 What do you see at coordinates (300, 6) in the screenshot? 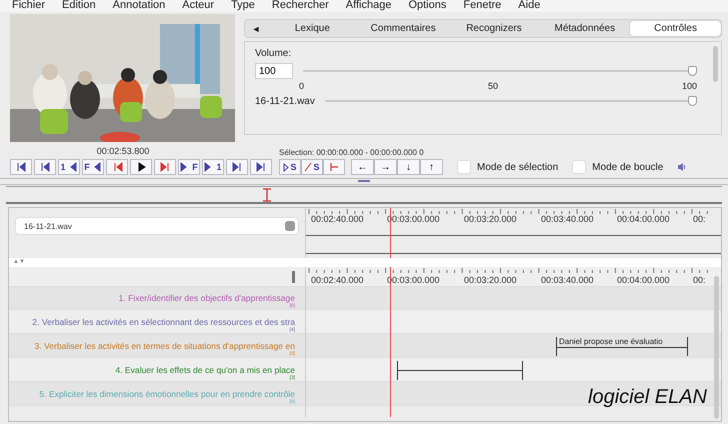
I see `menu-item: Rechercher` at bounding box center [300, 6].